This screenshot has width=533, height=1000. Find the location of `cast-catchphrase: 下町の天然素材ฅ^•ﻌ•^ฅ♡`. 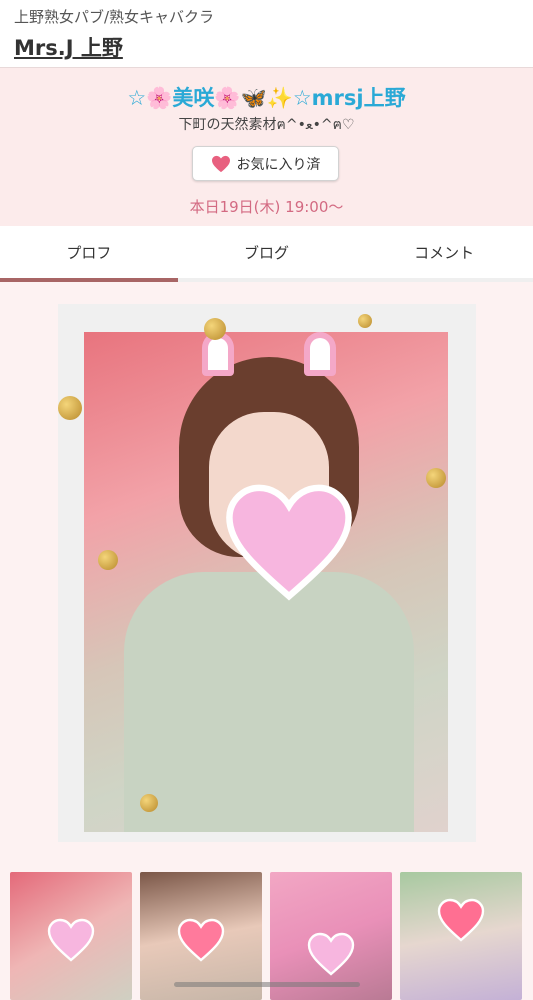

cast-catchphrase: 下町の天然素材ฅ^•ﻌ•^ฅ♡ is located at coordinates (266, 125).